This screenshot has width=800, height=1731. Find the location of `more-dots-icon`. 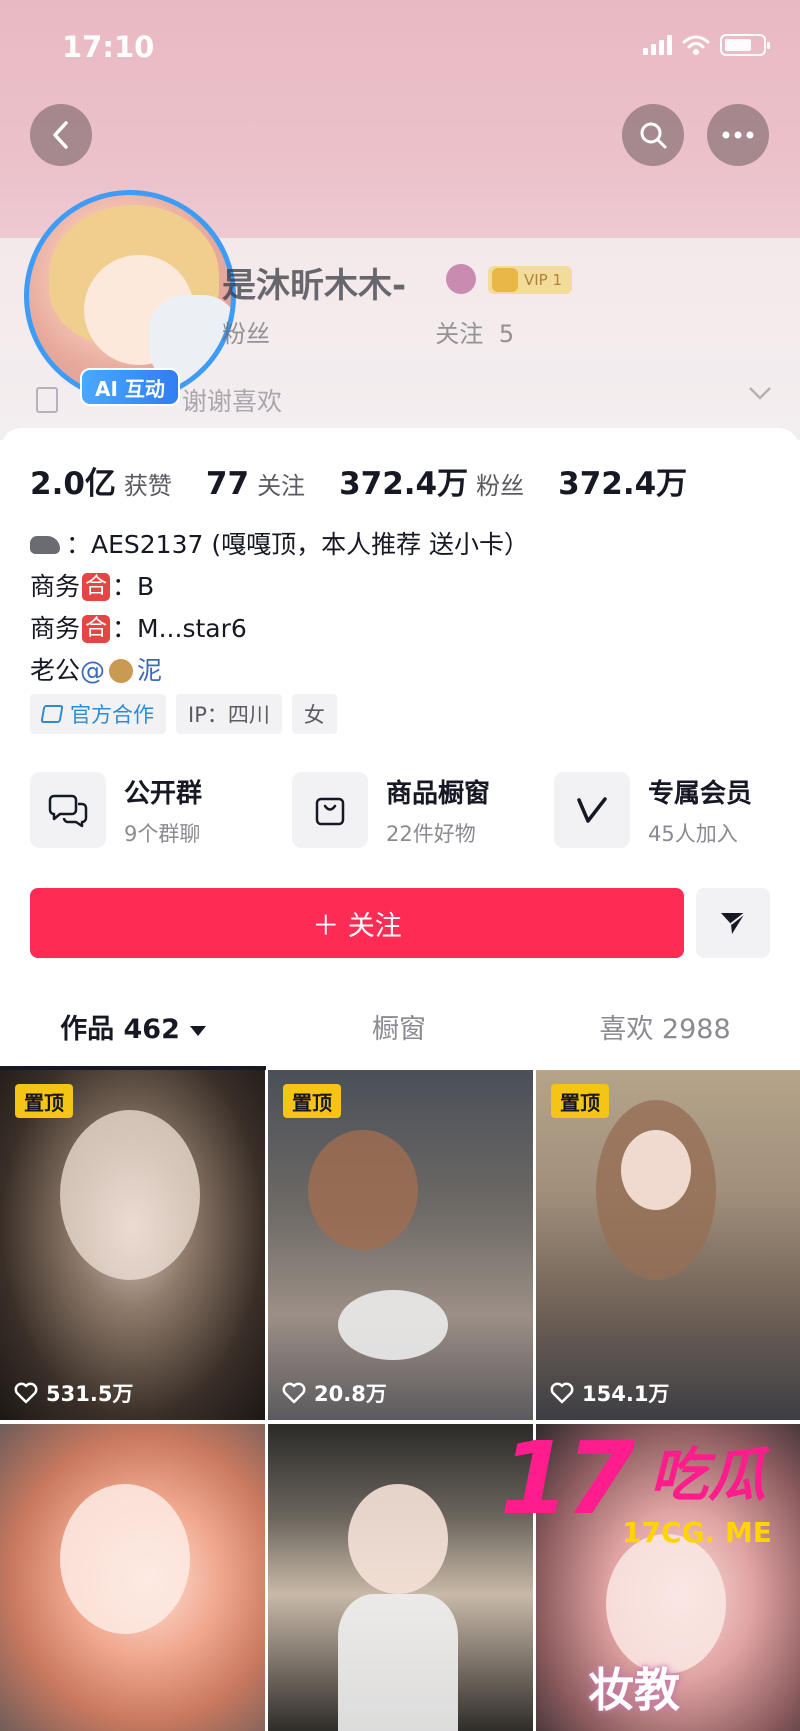

more-dots-icon is located at coordinates (738, 135).